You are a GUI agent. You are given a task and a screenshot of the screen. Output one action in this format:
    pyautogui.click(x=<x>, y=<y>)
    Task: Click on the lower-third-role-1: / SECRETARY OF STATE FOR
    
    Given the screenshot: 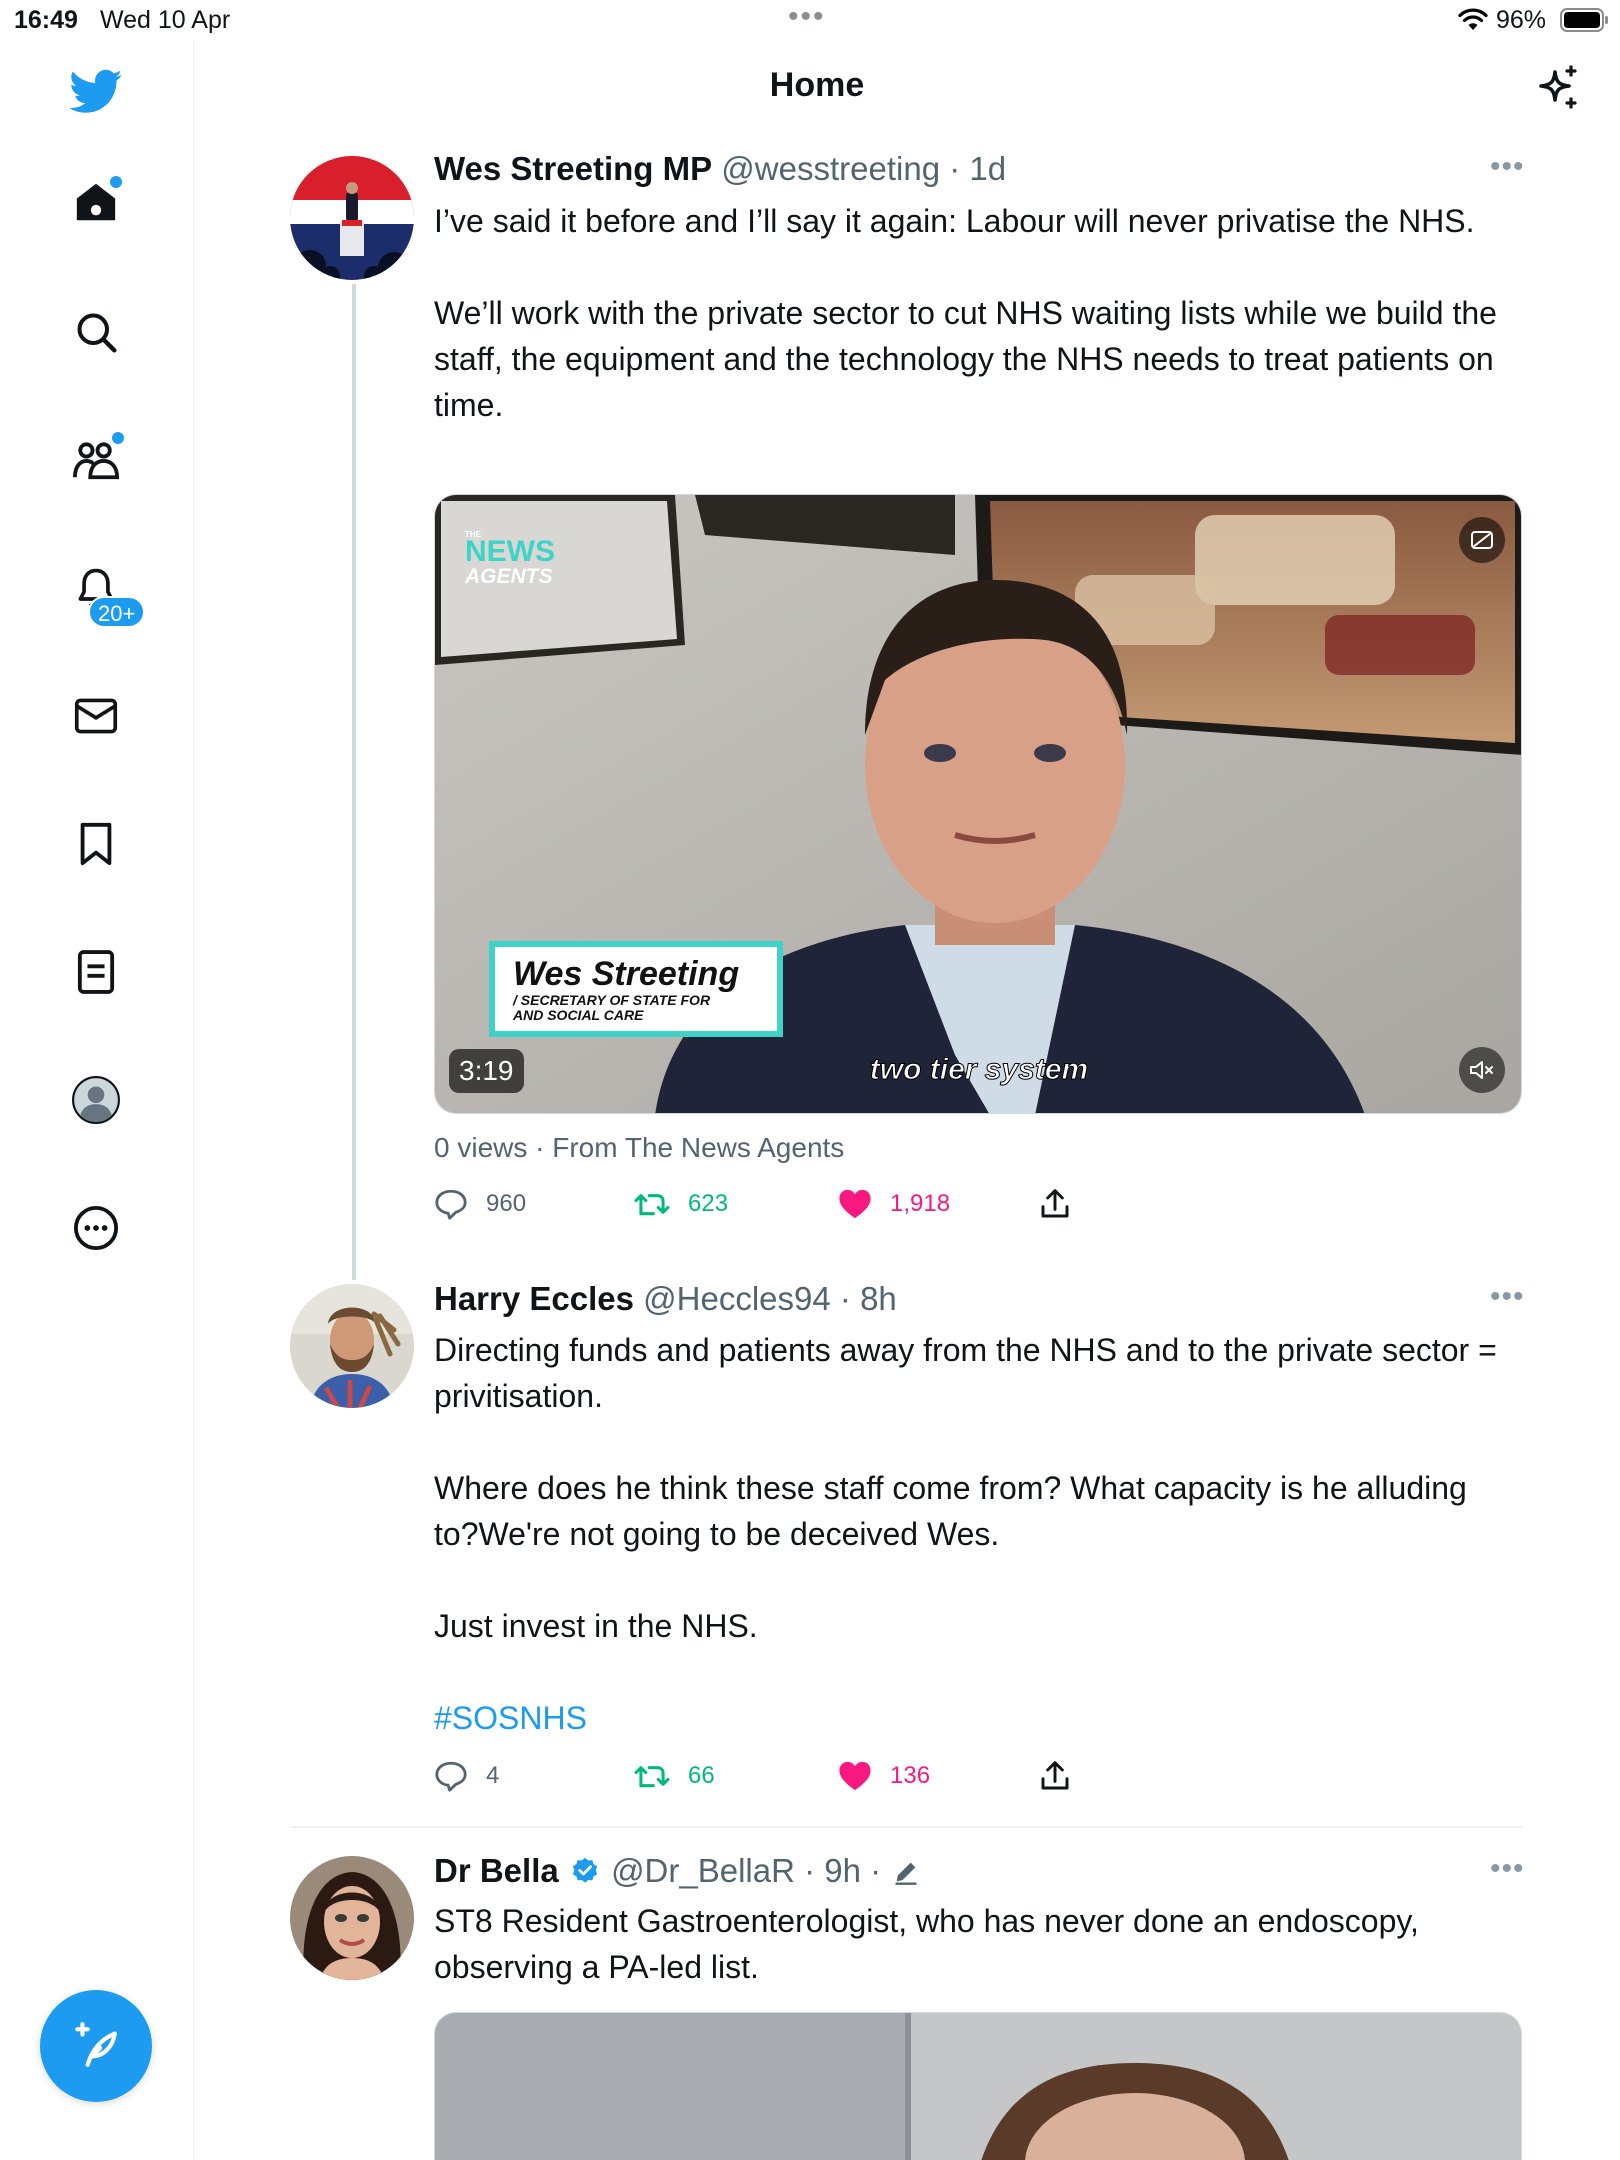 What is the action you would take?
    pyautogui.click(x=611, y=1000)
    